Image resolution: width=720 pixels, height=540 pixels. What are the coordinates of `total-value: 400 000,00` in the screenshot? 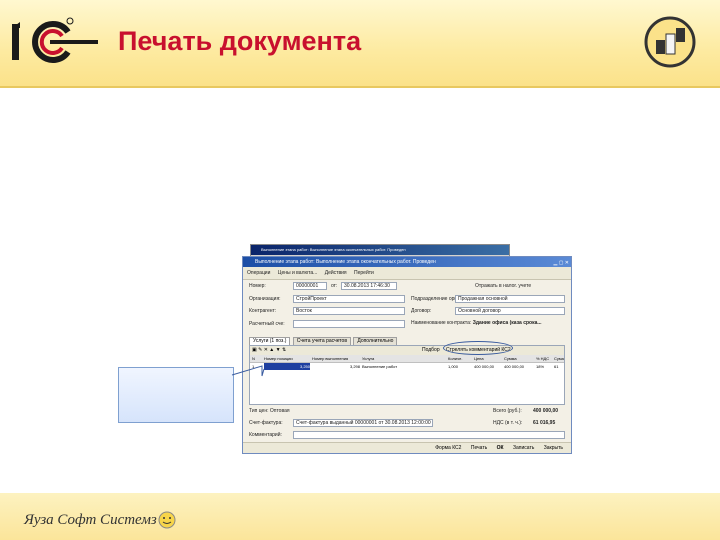 It's located at (546, 411).